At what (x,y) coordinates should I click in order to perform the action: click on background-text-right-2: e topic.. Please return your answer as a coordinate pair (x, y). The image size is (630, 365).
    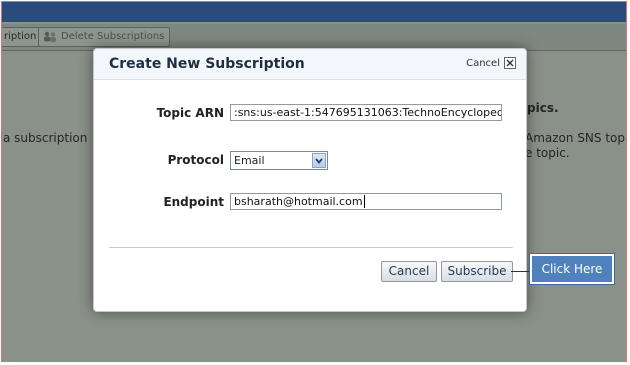
    Looking at the image, I should click on (547, 153).